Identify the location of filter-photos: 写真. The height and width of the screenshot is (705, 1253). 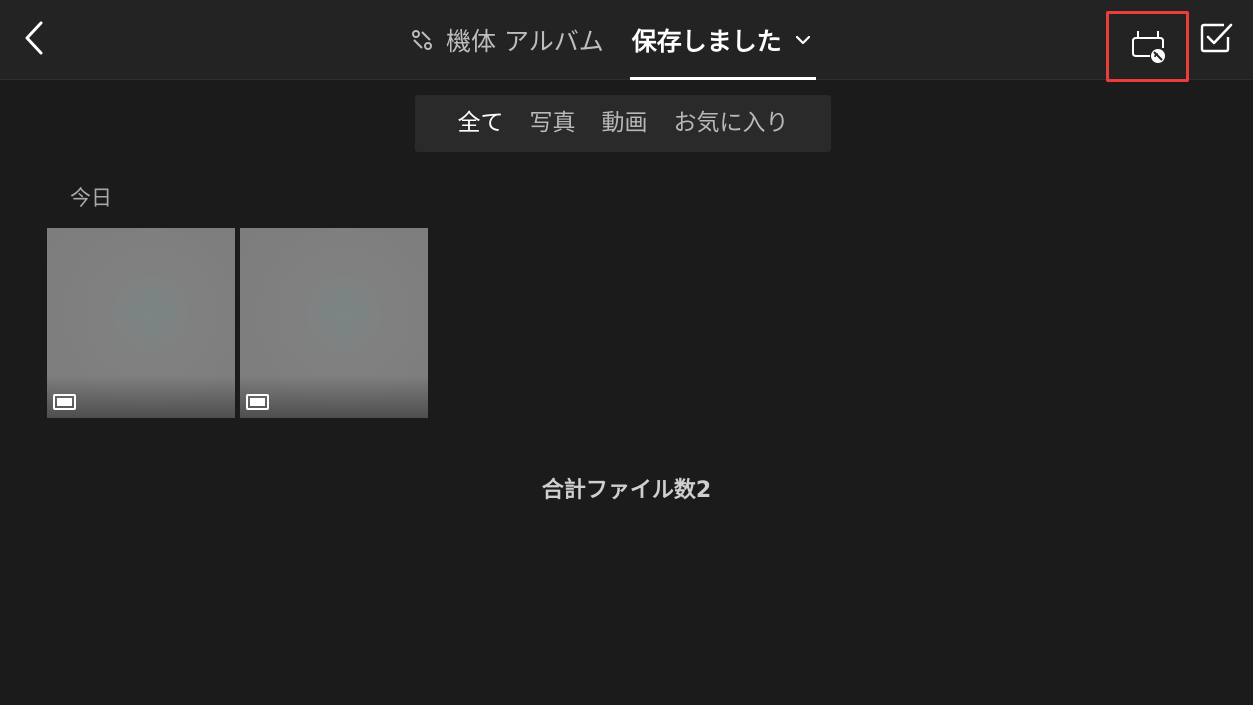
(553, 123).